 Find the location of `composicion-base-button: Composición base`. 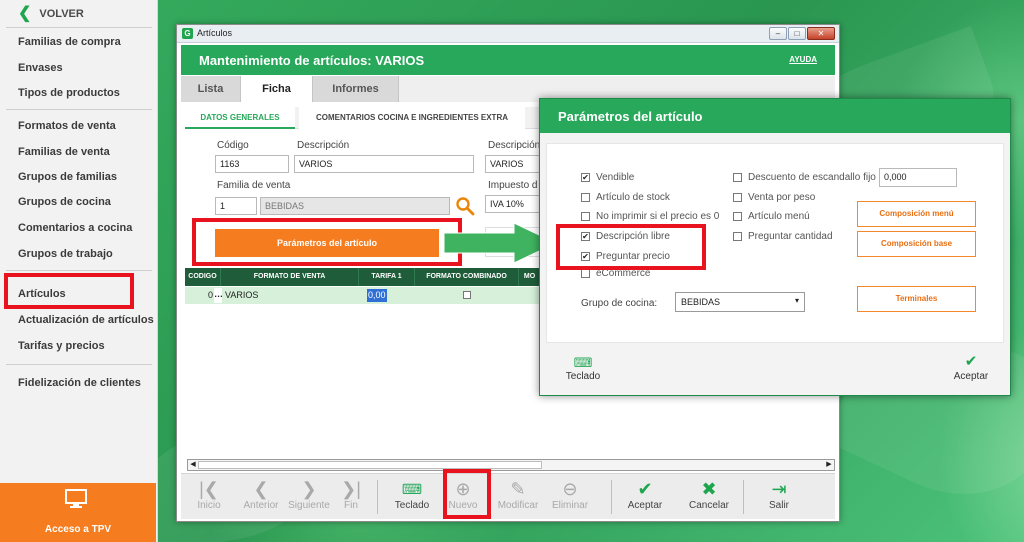

composicion-base-button: Composición base is located at coordinates (916, 244).